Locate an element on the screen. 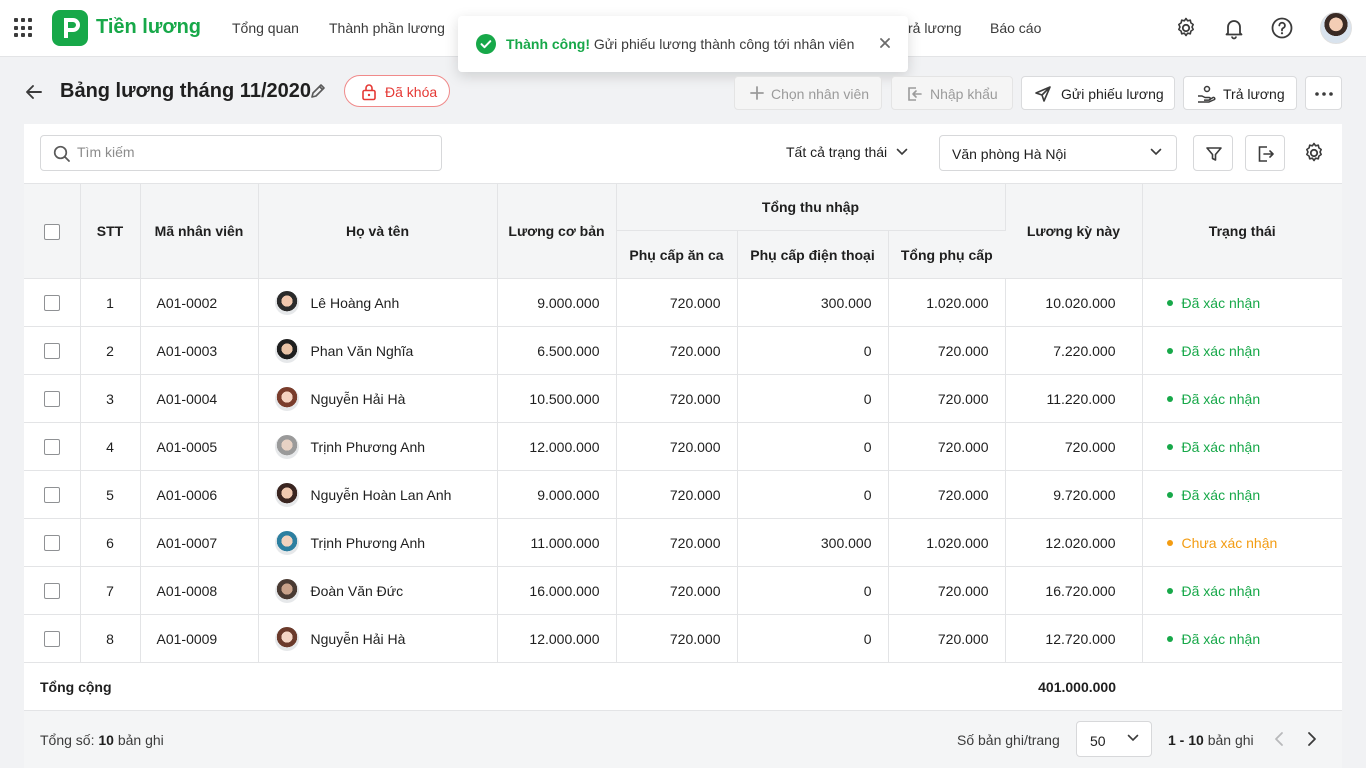  import-label: Nhập khẩu is located at coordinates (964, 94).